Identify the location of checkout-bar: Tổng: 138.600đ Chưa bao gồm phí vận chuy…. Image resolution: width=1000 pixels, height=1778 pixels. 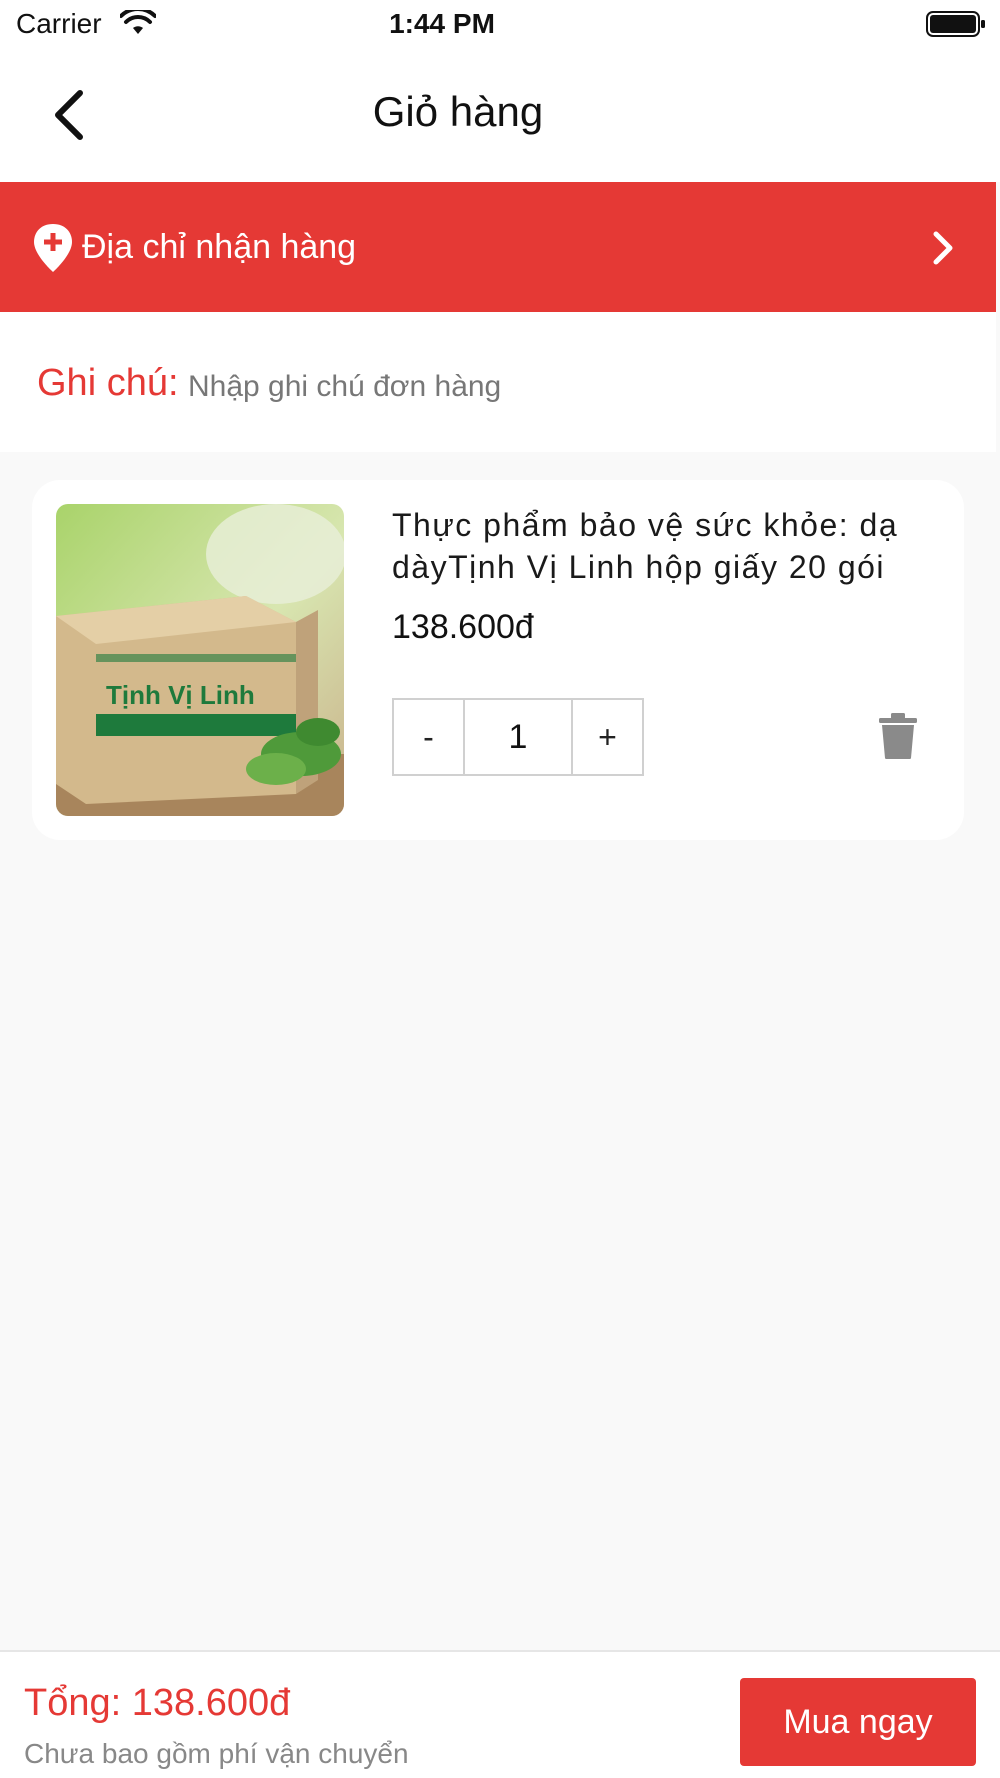
(500, 1714).